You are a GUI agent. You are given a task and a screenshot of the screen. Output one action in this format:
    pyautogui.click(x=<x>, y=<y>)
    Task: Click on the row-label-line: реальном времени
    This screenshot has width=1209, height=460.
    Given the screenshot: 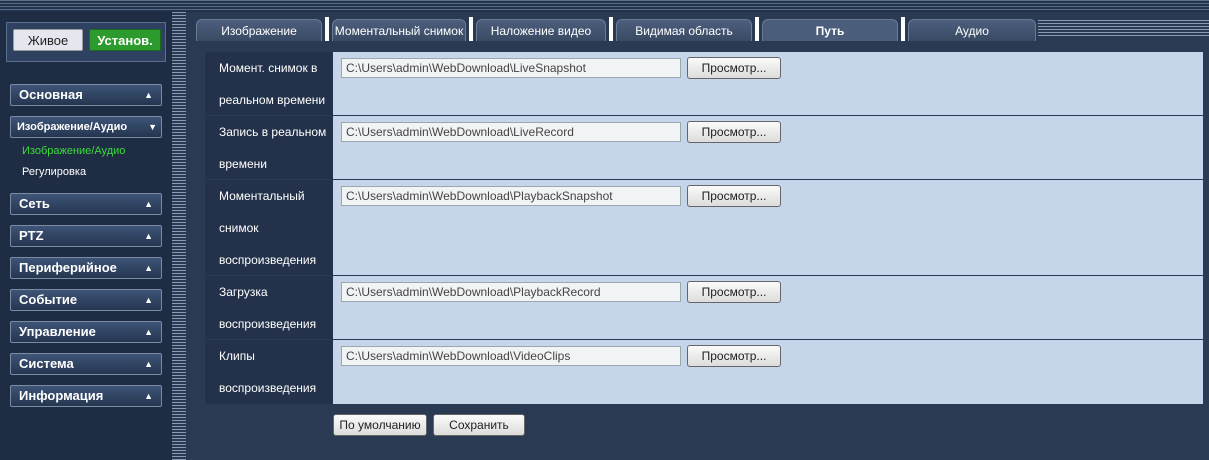 What is the action you would take?
    pyautogui.click(x=272, y=100)
    